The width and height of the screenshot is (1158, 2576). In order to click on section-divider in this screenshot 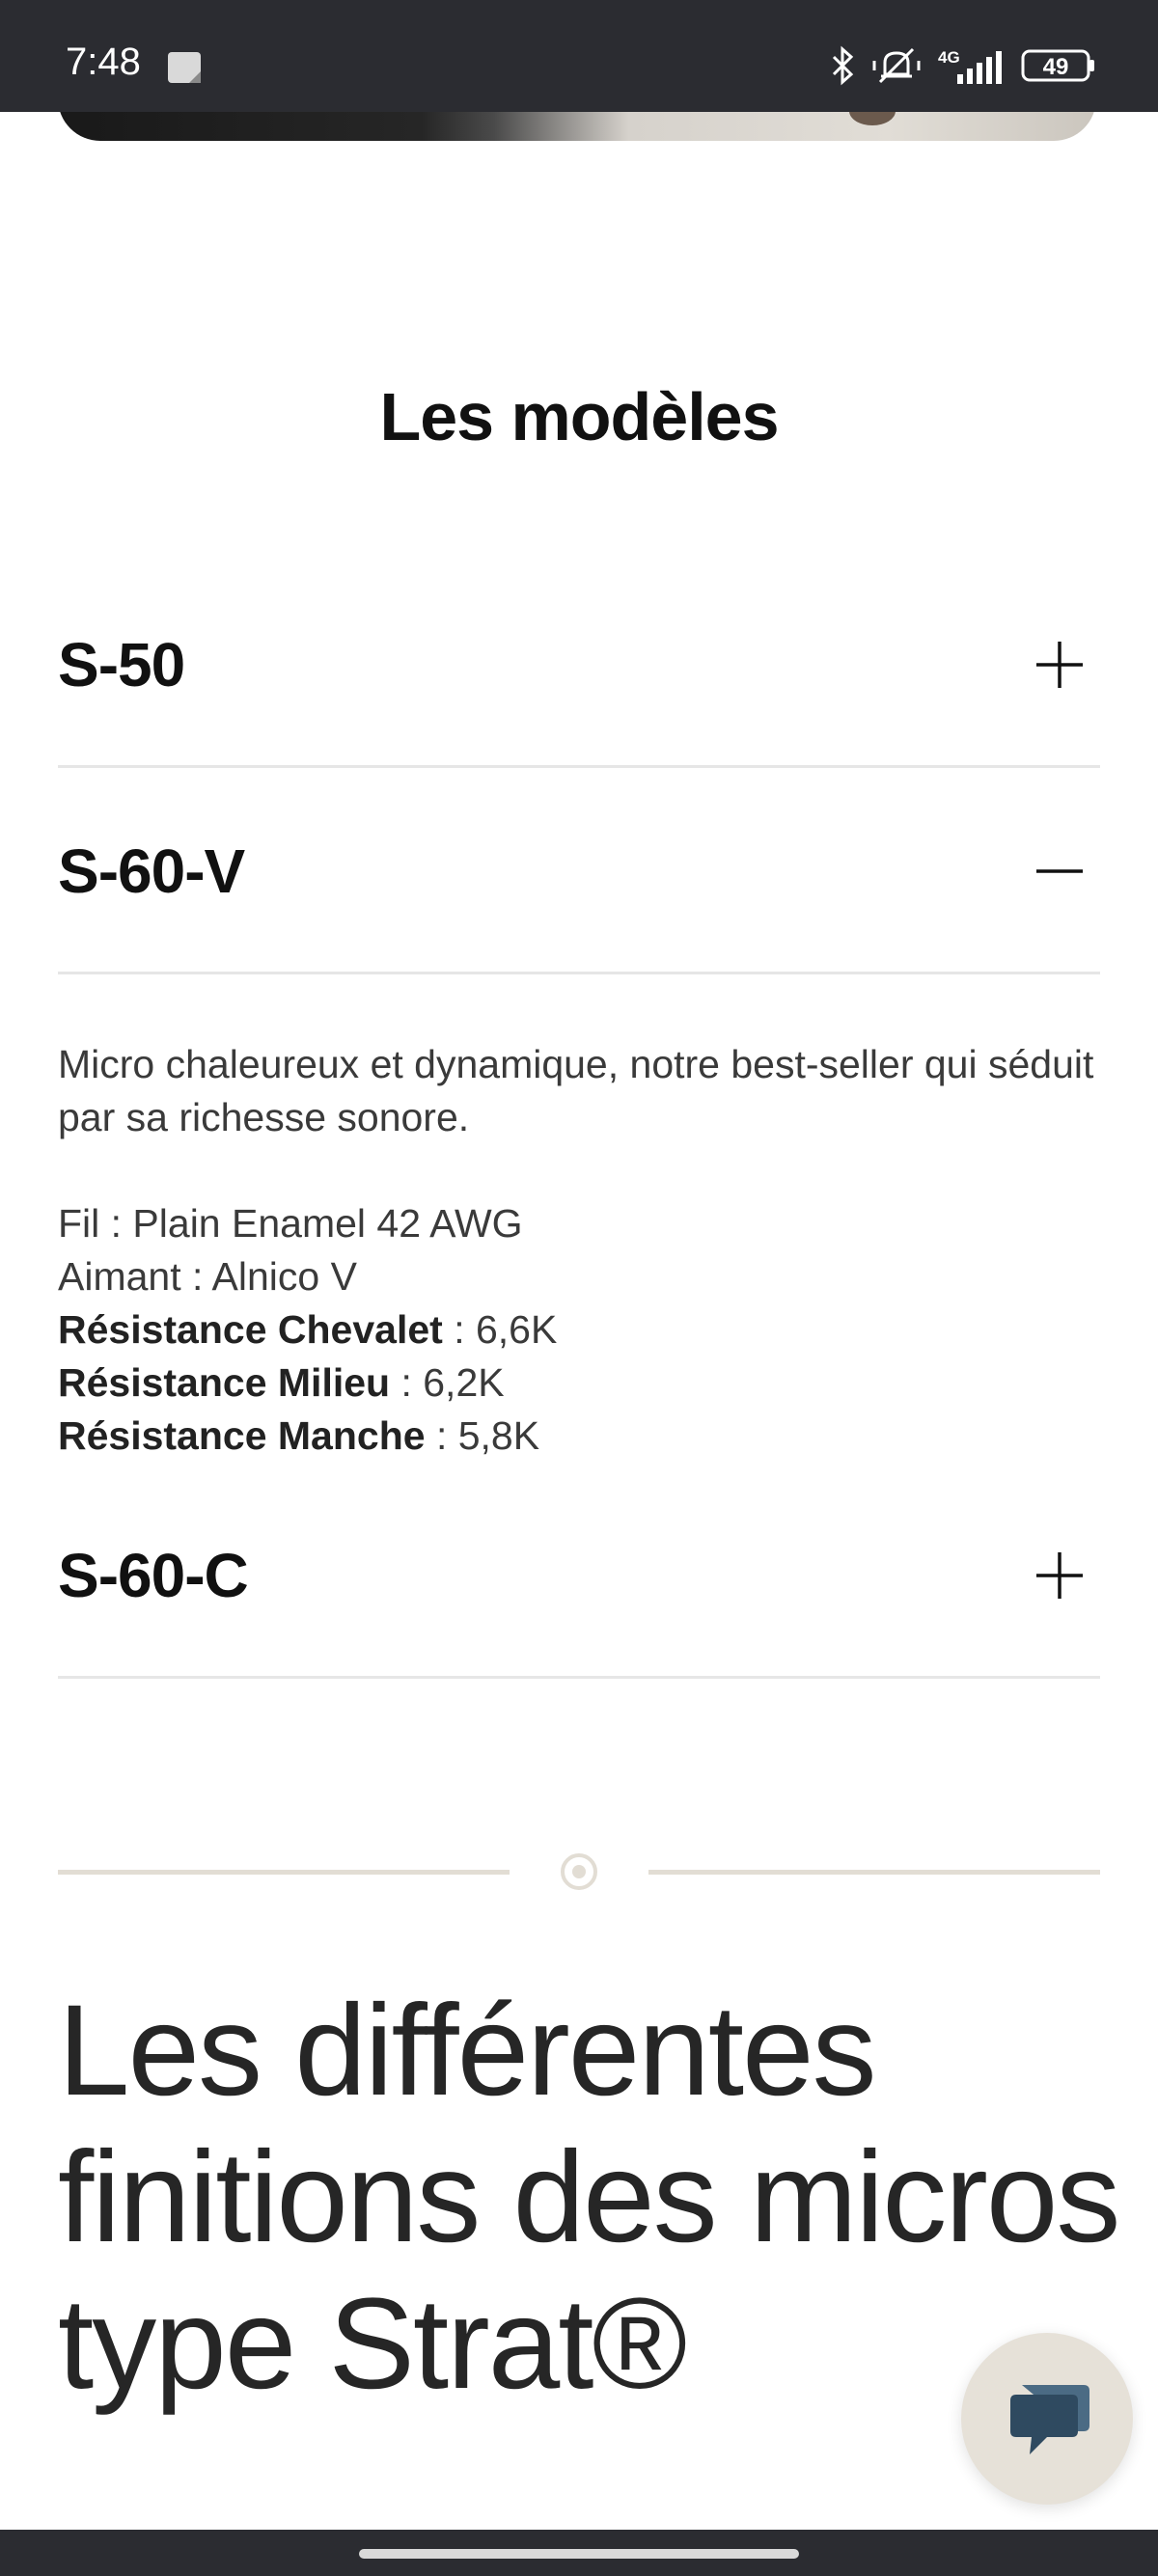, I will do `click(579, 1871)`.